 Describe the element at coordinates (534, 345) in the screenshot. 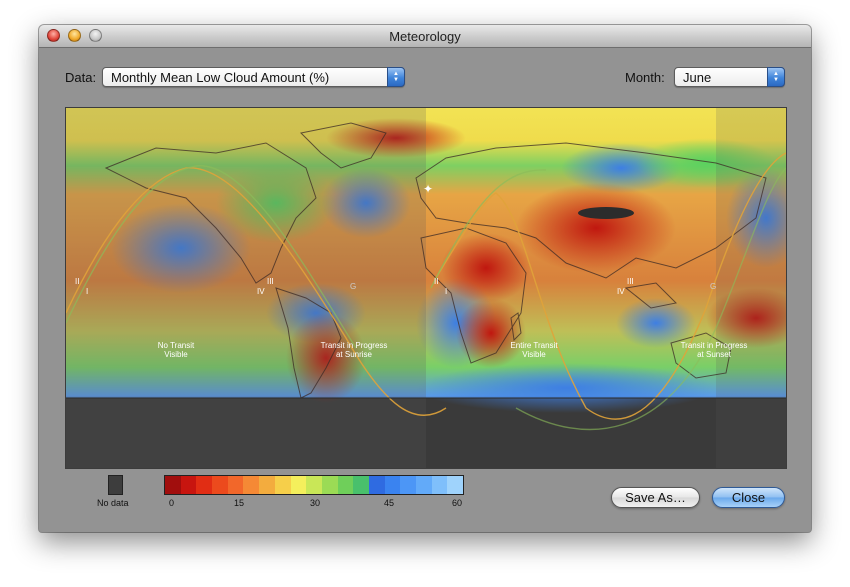

I see `map-region-line: Entire Transit` at that location.